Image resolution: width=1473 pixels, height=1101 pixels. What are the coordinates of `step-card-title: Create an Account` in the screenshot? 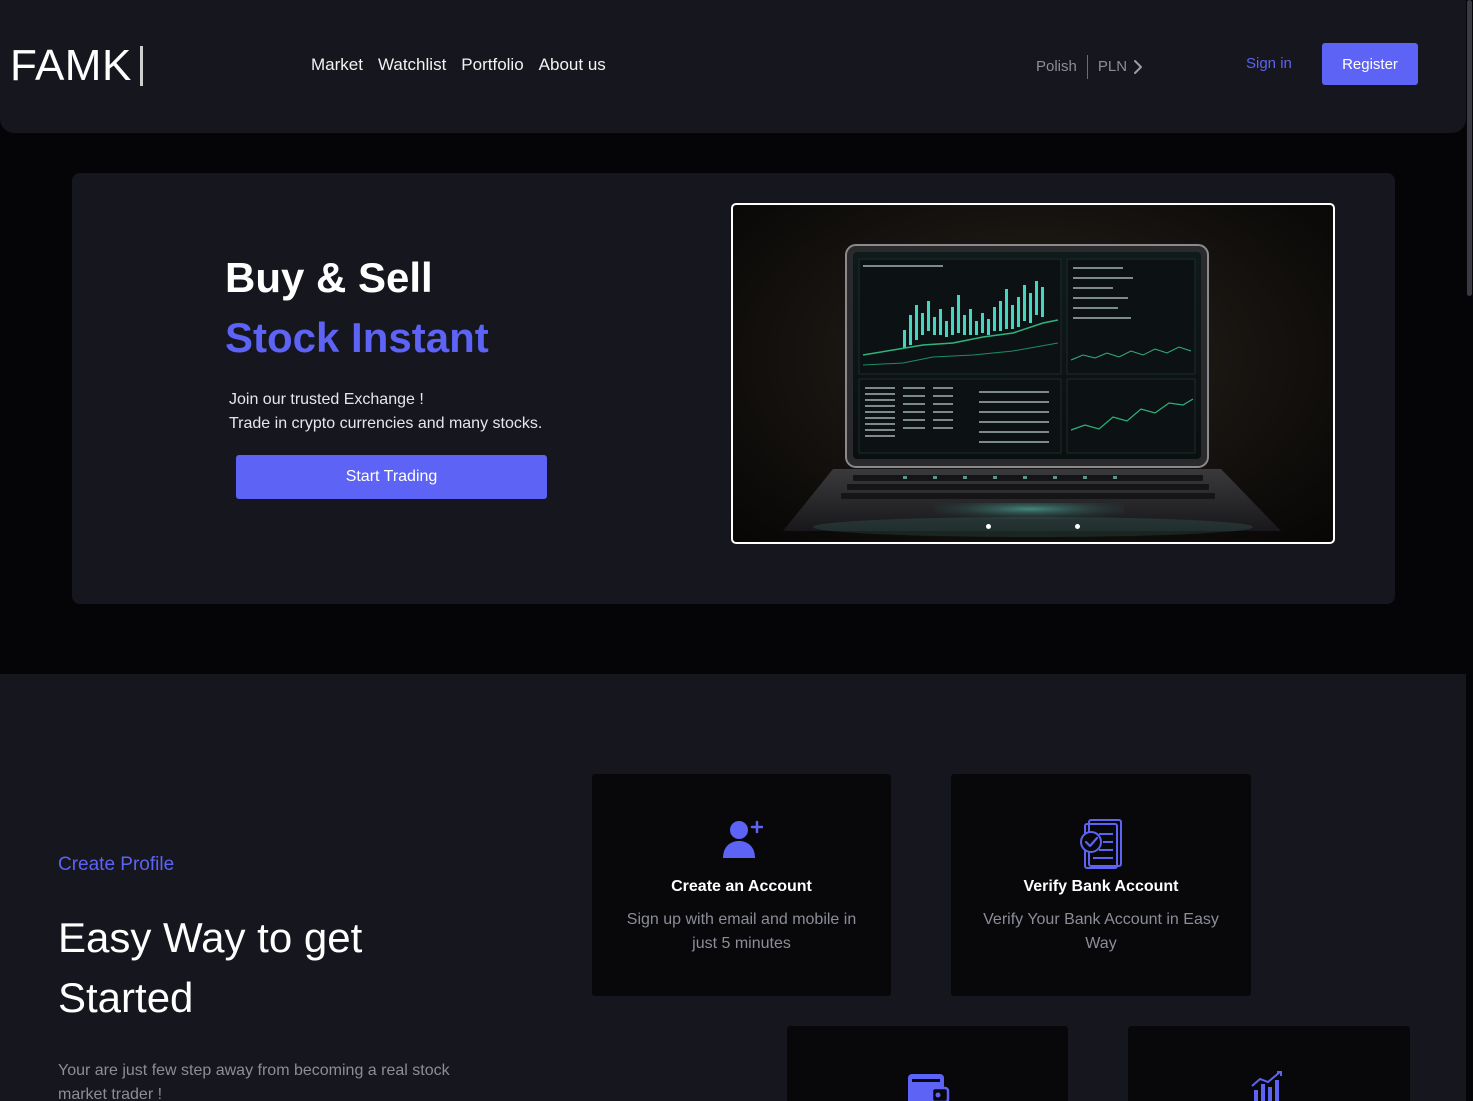 It's located at (741, 886).